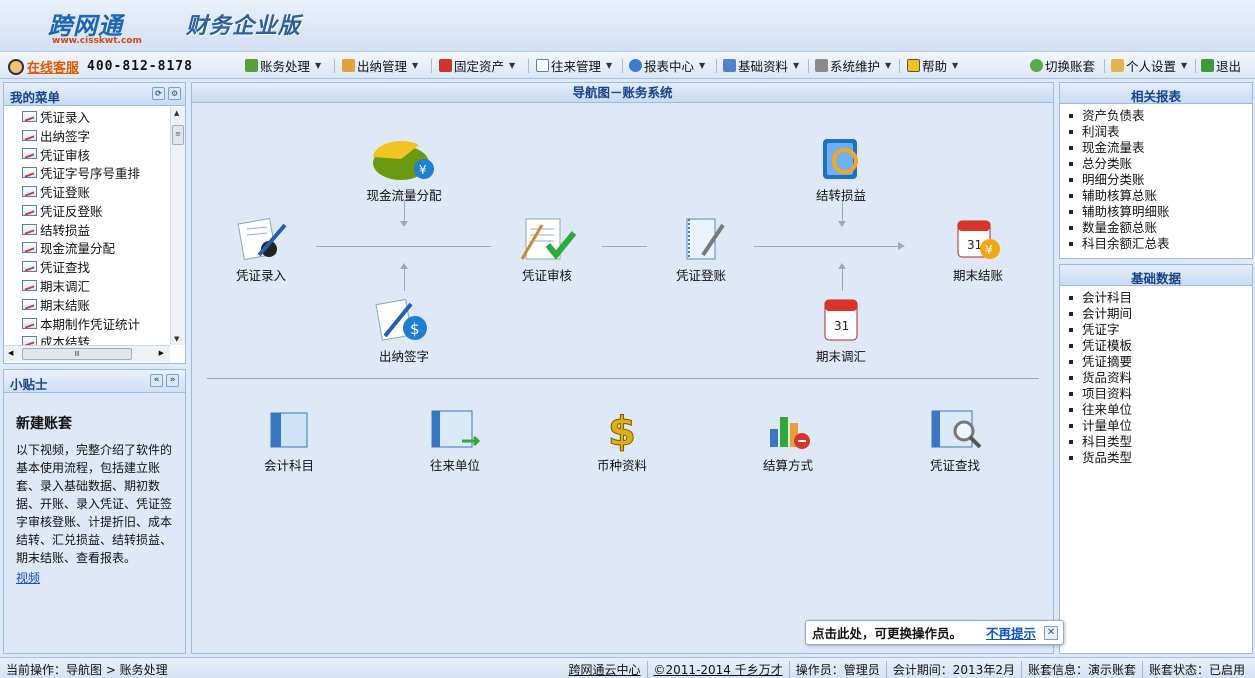 The height and width of the screenshot is (678, 1255). Describe the element at coordinates (161, 353) in the screenshot. I see `scroll-right-icon: ▶` at that location.